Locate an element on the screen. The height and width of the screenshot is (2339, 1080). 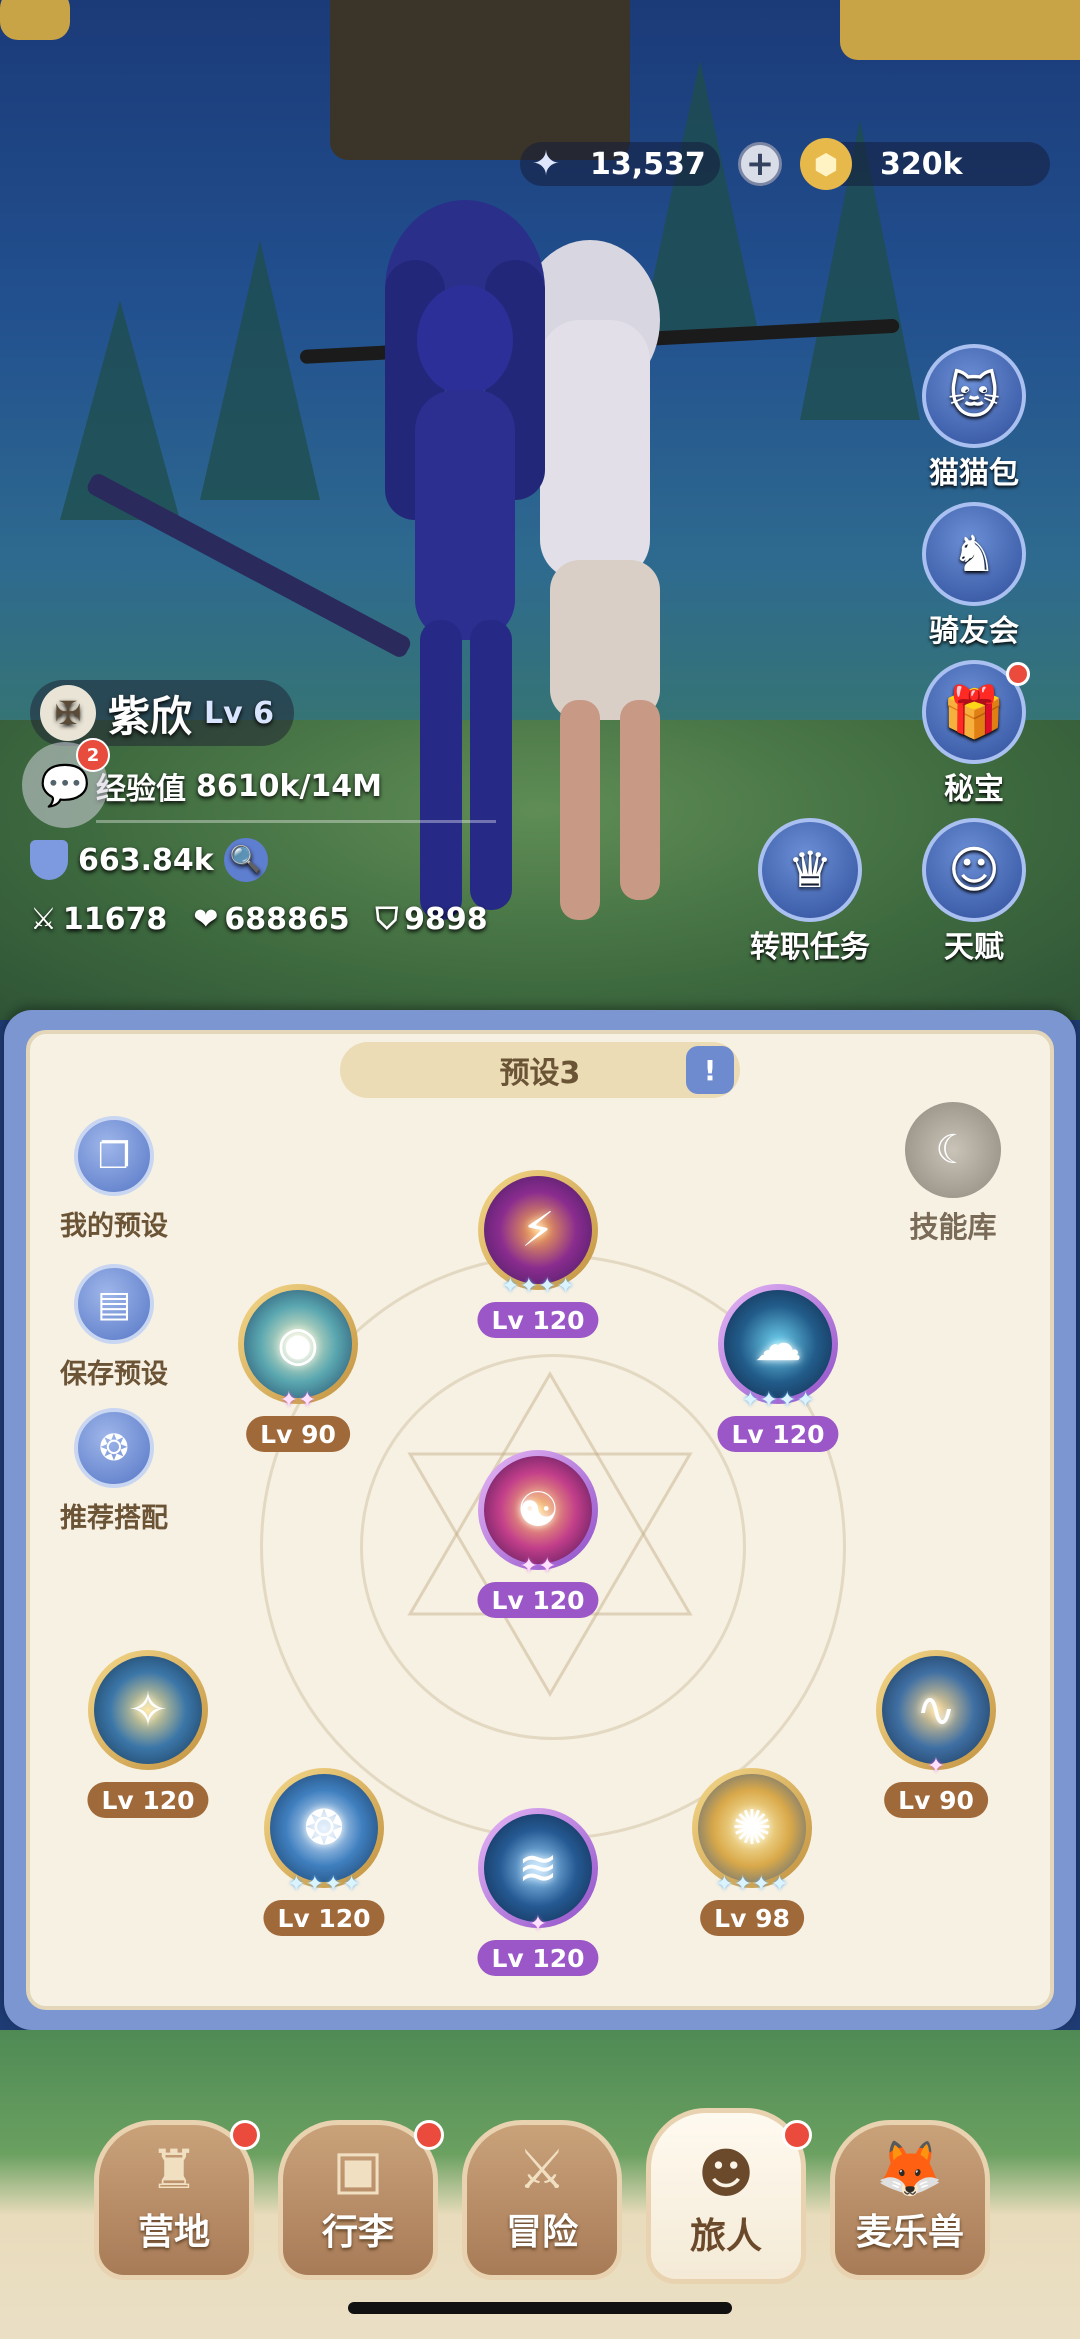
nav-luggage: ▣ 行李 is located at coordinates (361, 2205).